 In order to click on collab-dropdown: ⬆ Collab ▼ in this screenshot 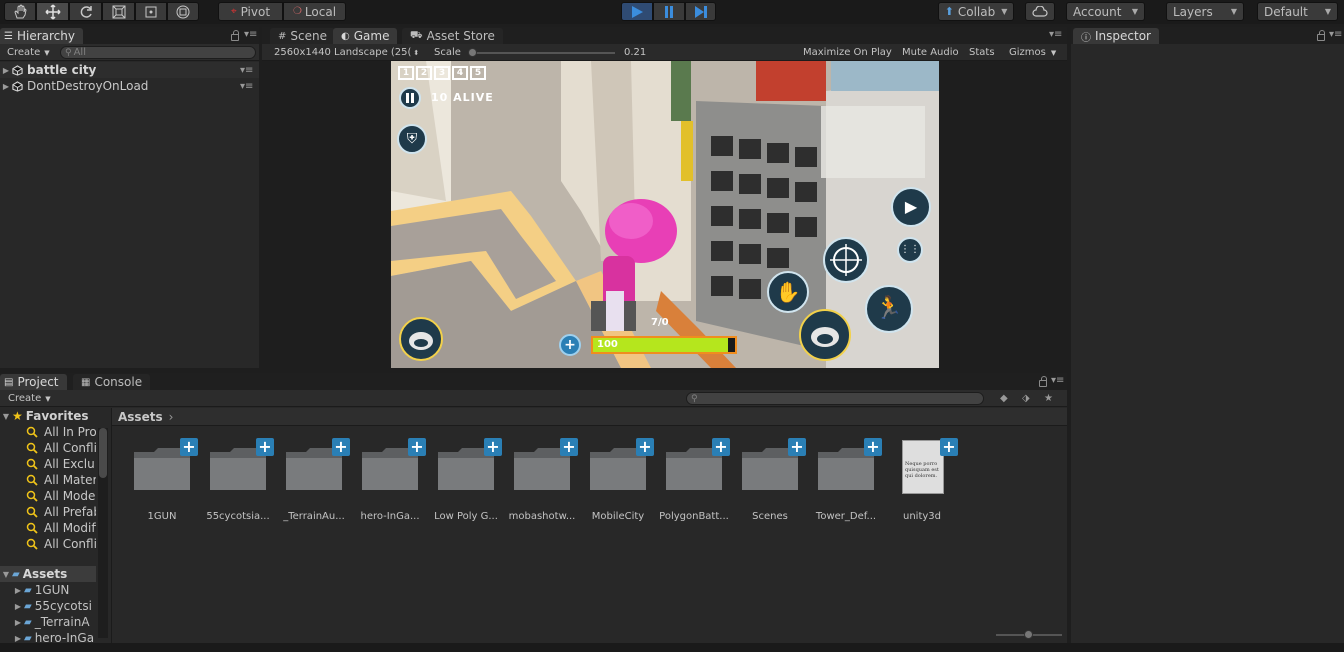, I will do `click(976, 11)`.